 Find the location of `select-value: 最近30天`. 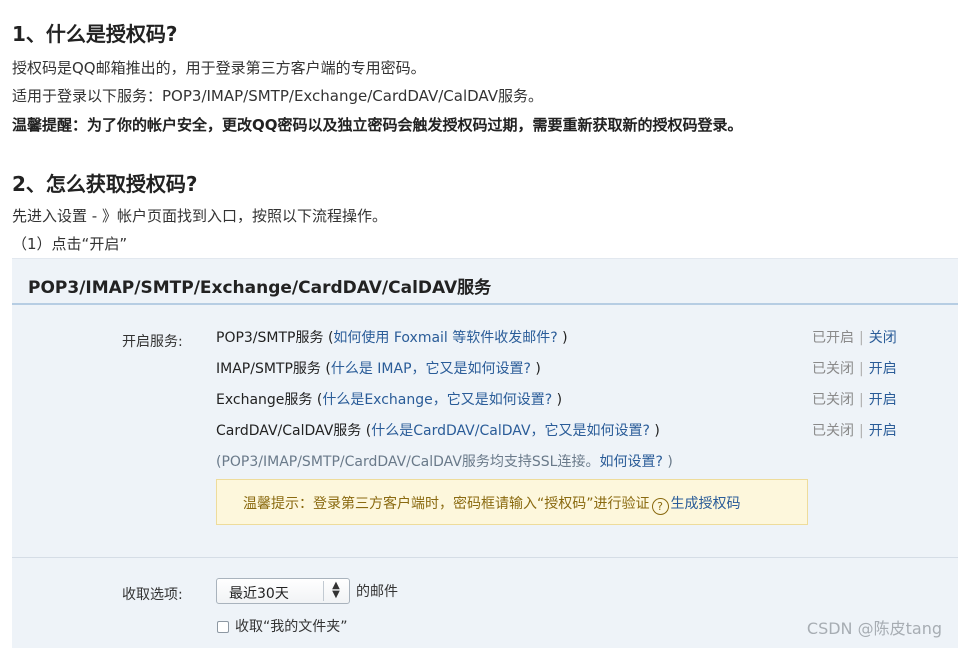

select-value: 最近30天 is located at coordinates (259, 594).